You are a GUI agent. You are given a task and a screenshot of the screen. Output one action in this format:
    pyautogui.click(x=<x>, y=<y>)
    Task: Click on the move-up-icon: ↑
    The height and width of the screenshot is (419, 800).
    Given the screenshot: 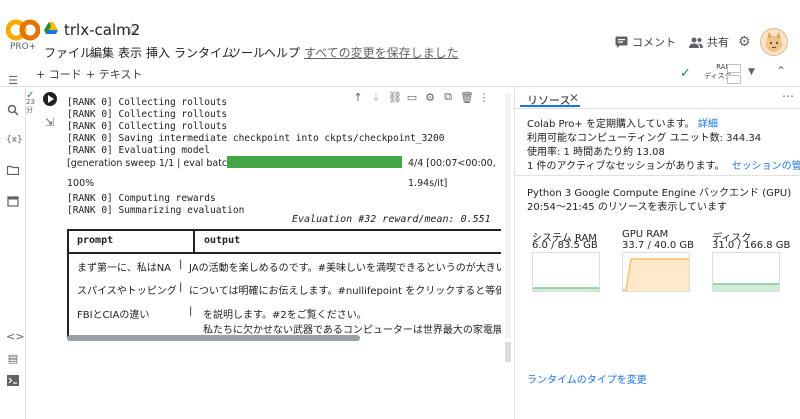 What is the action you would take?
    pyautogui.click(x=358, y=97)
    